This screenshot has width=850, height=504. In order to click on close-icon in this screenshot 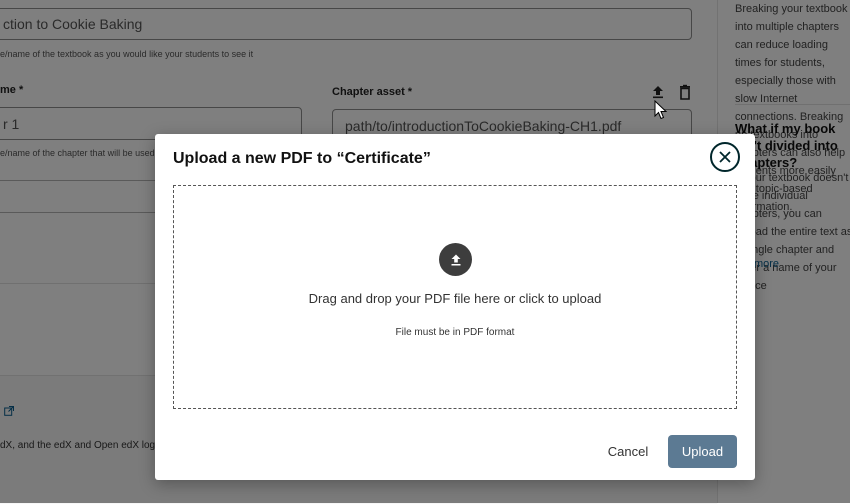, I will do `click(725, 157)`.